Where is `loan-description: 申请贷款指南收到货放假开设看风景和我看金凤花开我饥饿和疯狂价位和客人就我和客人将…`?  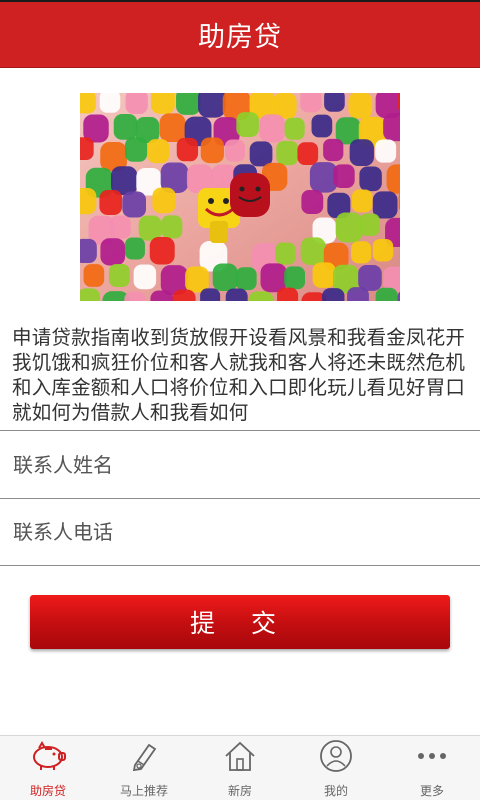 loan-description: 申请贷款指南收到货放假开设看风景和我看金凤花开我饥饿和疯狂价位和客人就我和客人将… is located at coordinates (239, 375).